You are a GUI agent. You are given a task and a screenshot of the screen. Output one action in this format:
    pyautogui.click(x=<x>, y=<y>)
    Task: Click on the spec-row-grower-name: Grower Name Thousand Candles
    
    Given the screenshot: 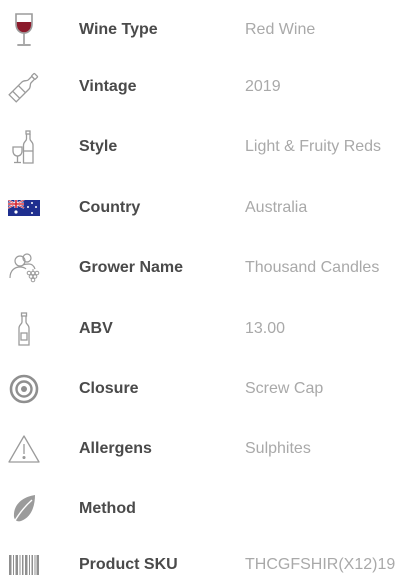 What is the action you would take?
    pyautogui.click(x=206, y=268)
    